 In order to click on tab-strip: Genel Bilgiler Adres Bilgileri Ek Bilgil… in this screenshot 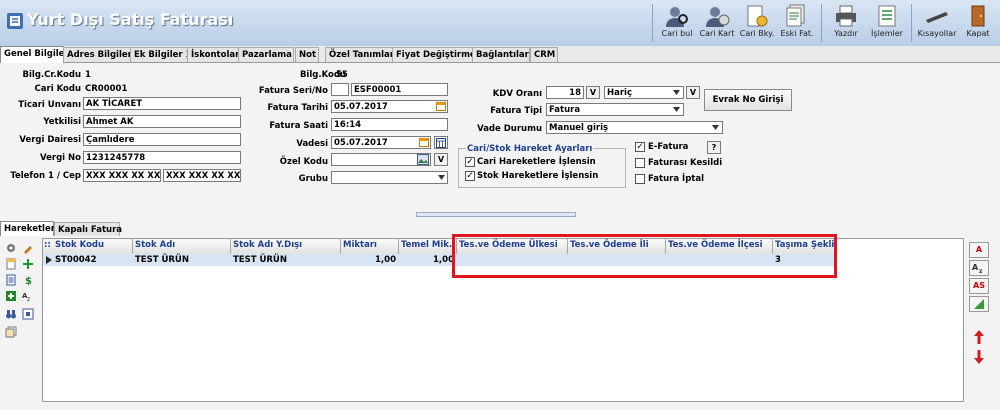, I will do `click(500, 54)`.